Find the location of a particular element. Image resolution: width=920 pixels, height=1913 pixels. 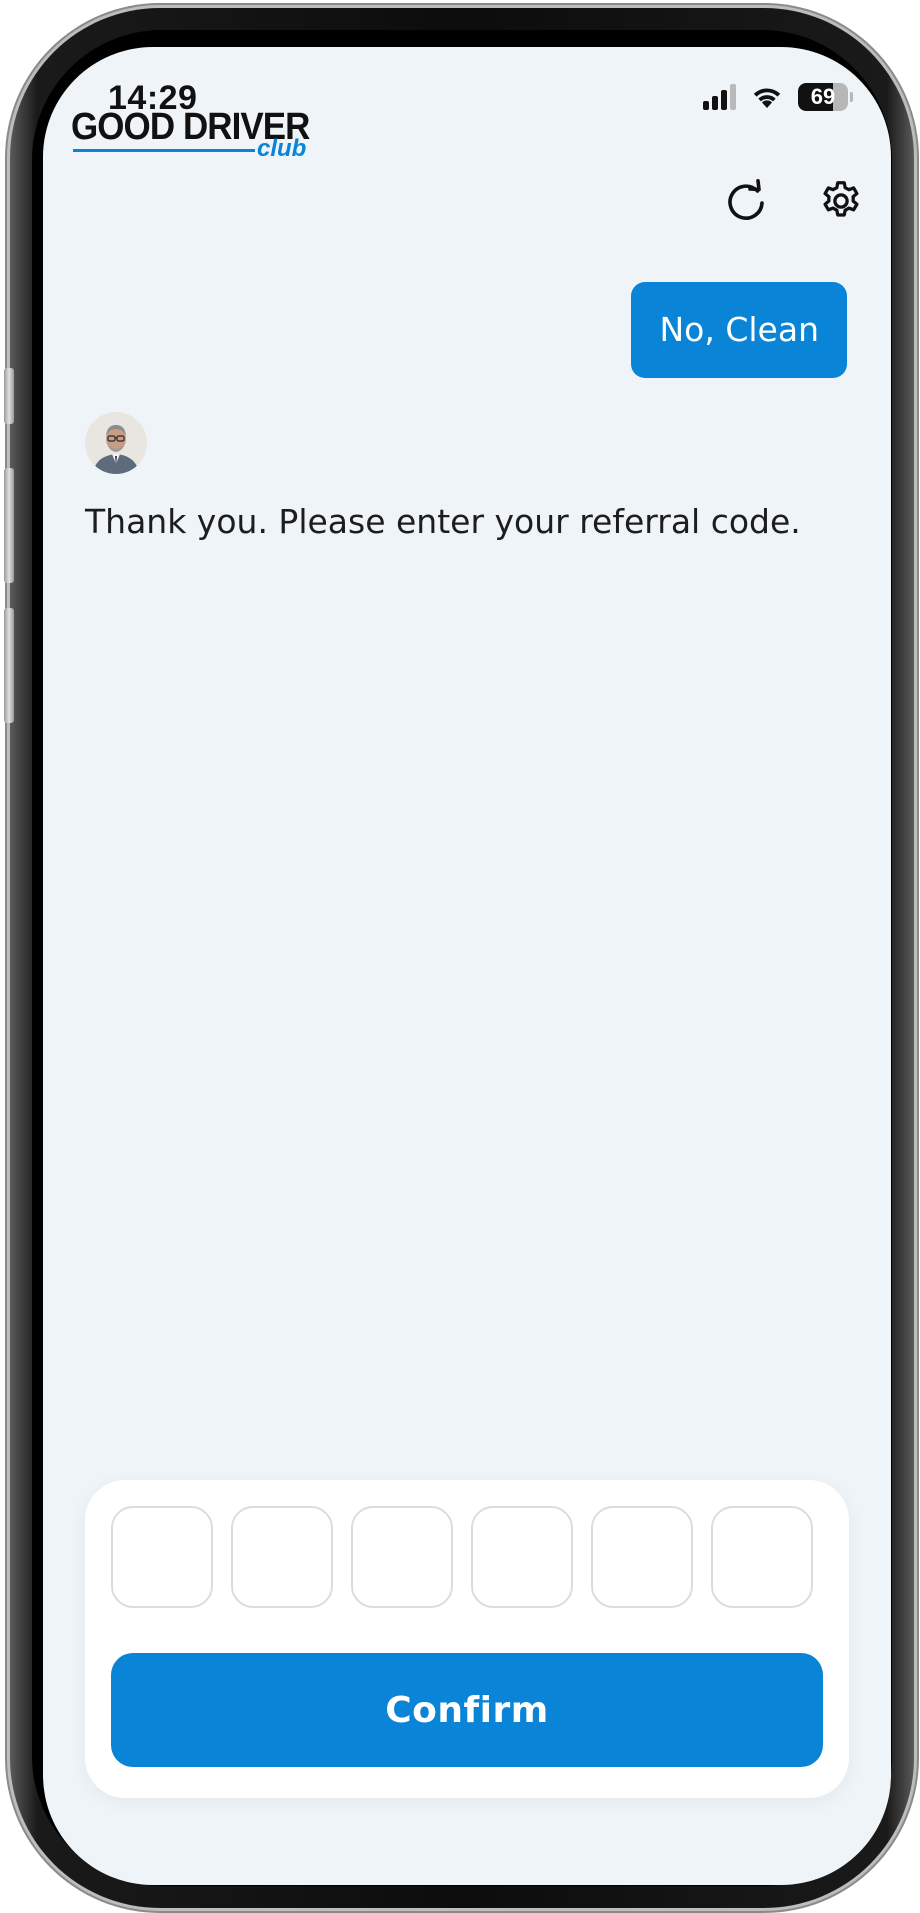

battery-icon: 69 is located at coordinates (823, 97).